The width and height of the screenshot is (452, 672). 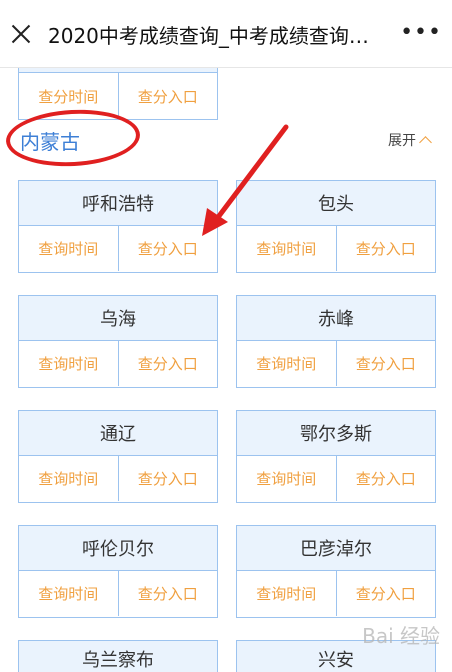 I want to click on arrow-shaft, so click(x=251, y=173).